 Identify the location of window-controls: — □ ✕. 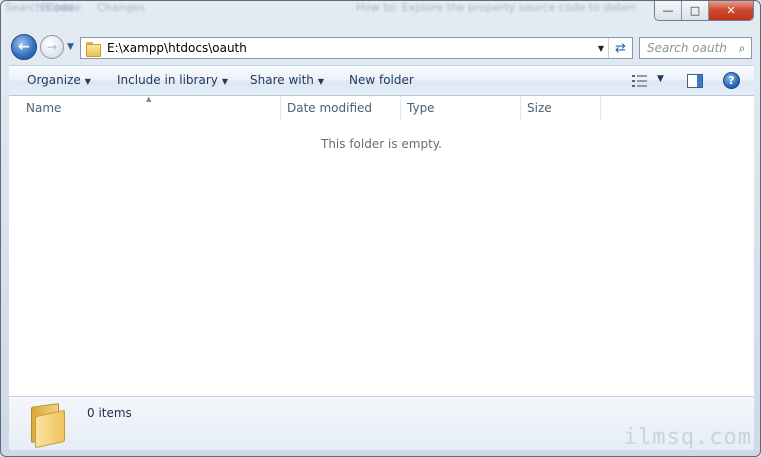
(704, 11).